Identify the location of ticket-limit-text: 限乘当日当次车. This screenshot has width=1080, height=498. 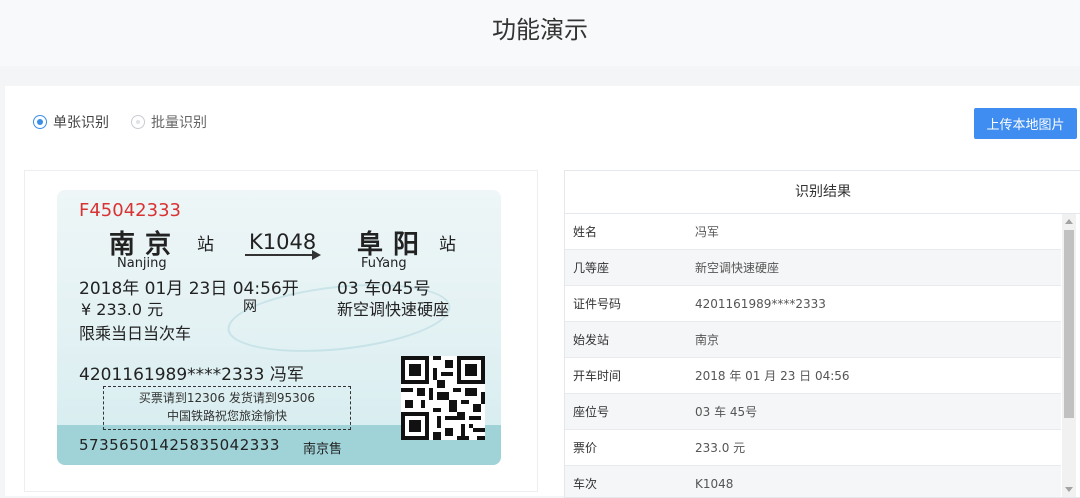
(135, 333).